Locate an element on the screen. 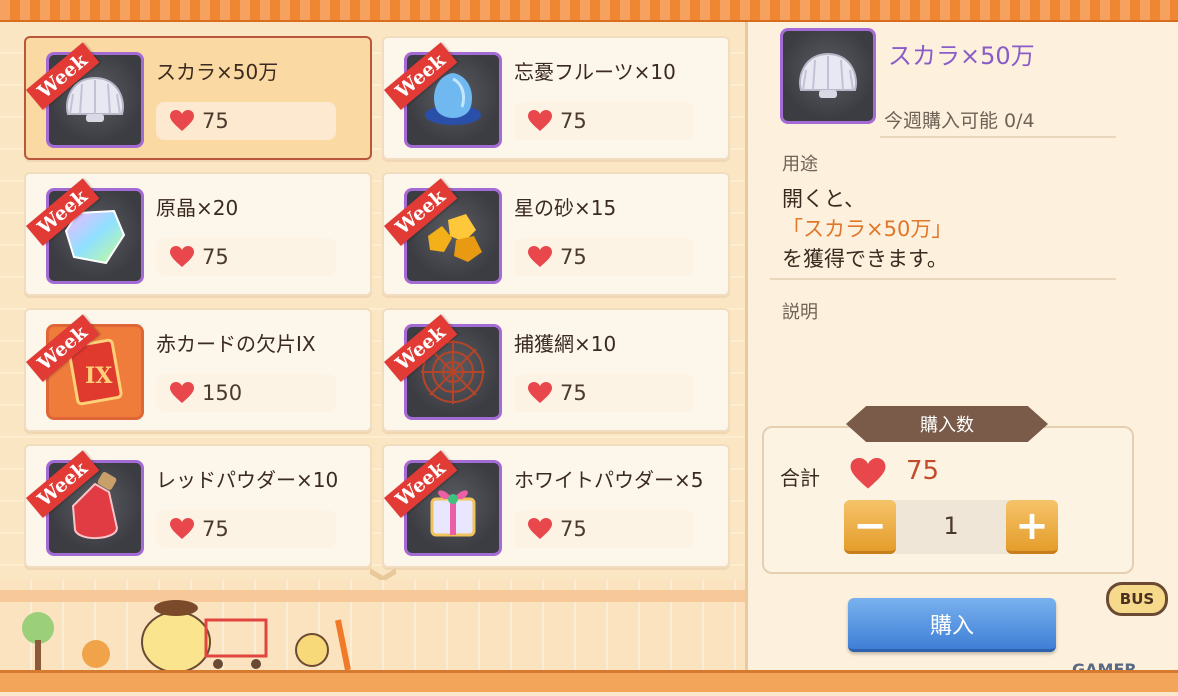 The width and height of the screenshot is (1178, 696). total-price: 75 is located at coordinates (923, 471).